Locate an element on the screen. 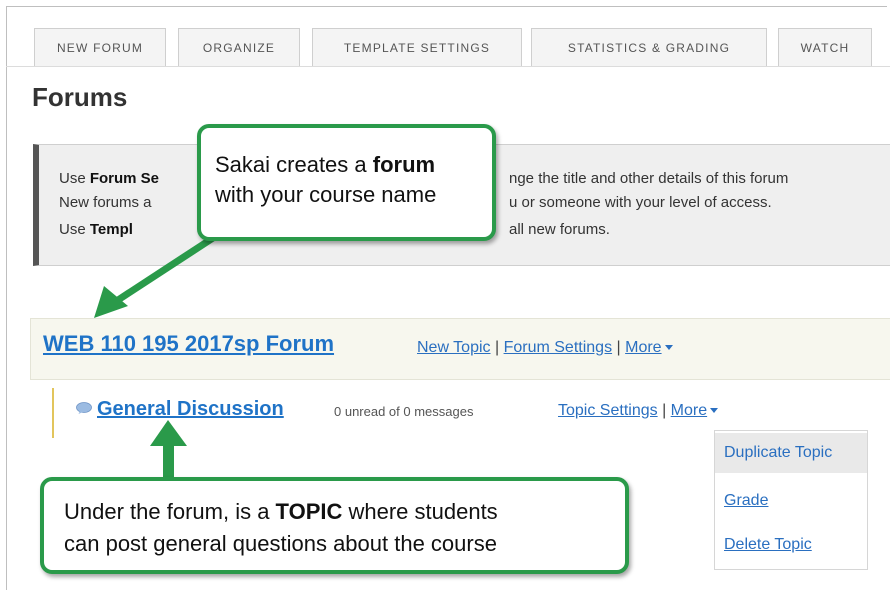  arrow-to-topic-head is located at coordinates (168, 433).